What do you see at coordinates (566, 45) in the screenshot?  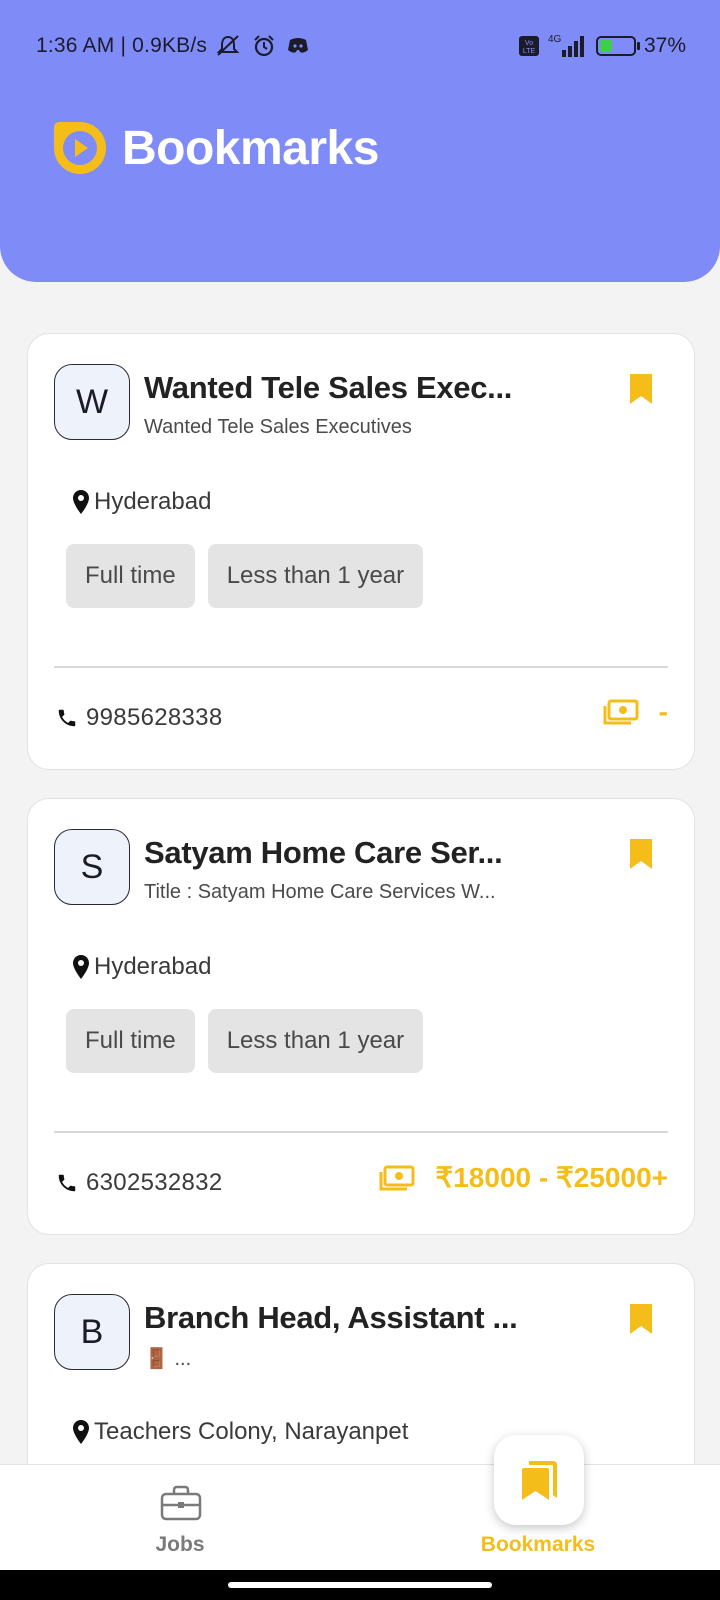 I see `signal-4g-icon: 4G` at bounding box center [566, 45].